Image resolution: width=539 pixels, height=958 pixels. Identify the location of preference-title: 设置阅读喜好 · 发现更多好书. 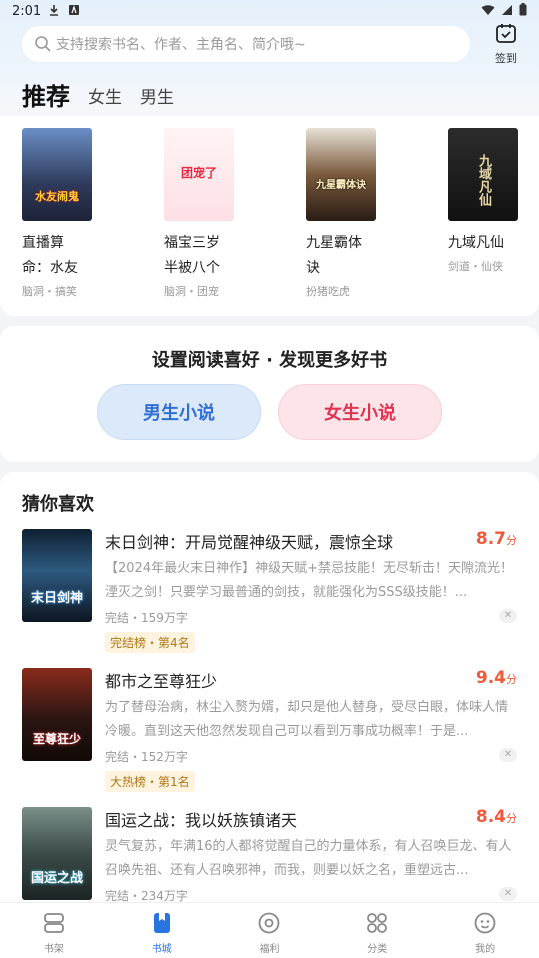
(269, 360).